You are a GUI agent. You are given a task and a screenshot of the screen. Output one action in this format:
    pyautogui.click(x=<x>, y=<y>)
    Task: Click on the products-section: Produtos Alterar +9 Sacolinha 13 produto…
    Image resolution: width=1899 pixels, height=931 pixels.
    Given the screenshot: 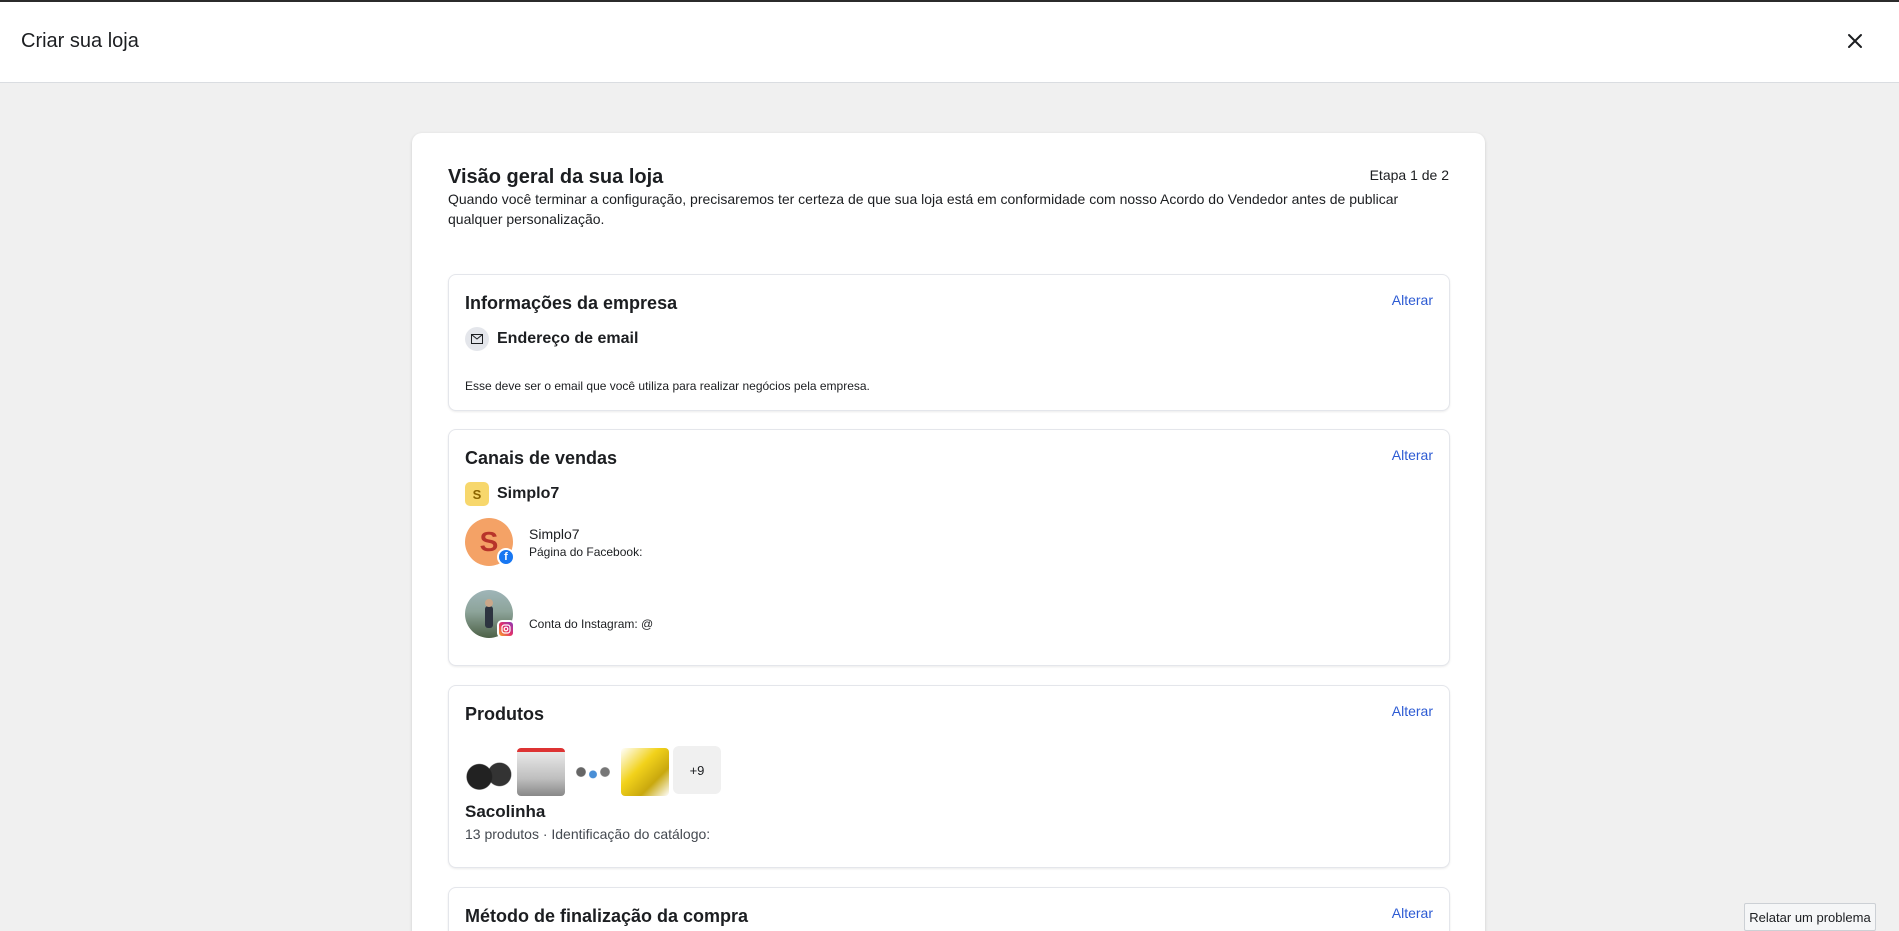 What is the action you would take?
    pyautogui.click(x=949, y=776)
    